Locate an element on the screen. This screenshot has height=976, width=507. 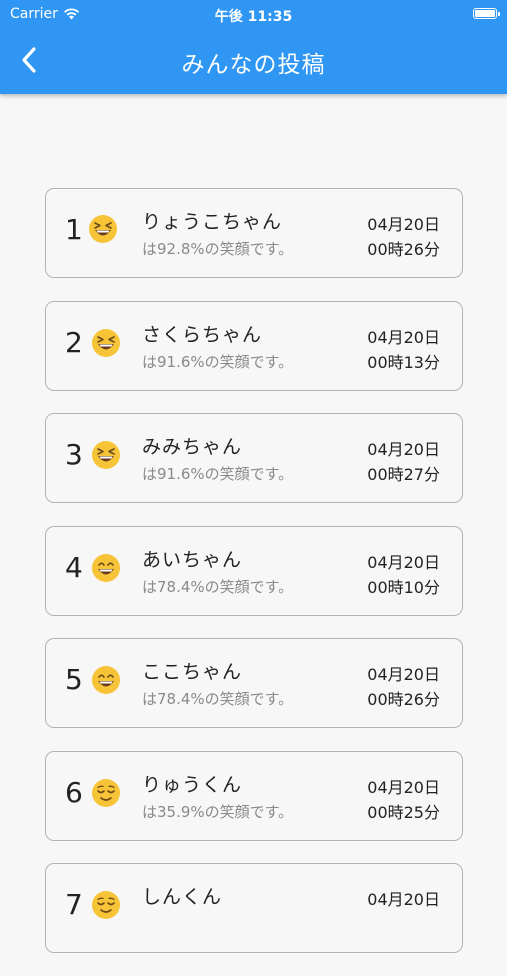
poster-name: ここちゃん is located at coordinates (192, 672).